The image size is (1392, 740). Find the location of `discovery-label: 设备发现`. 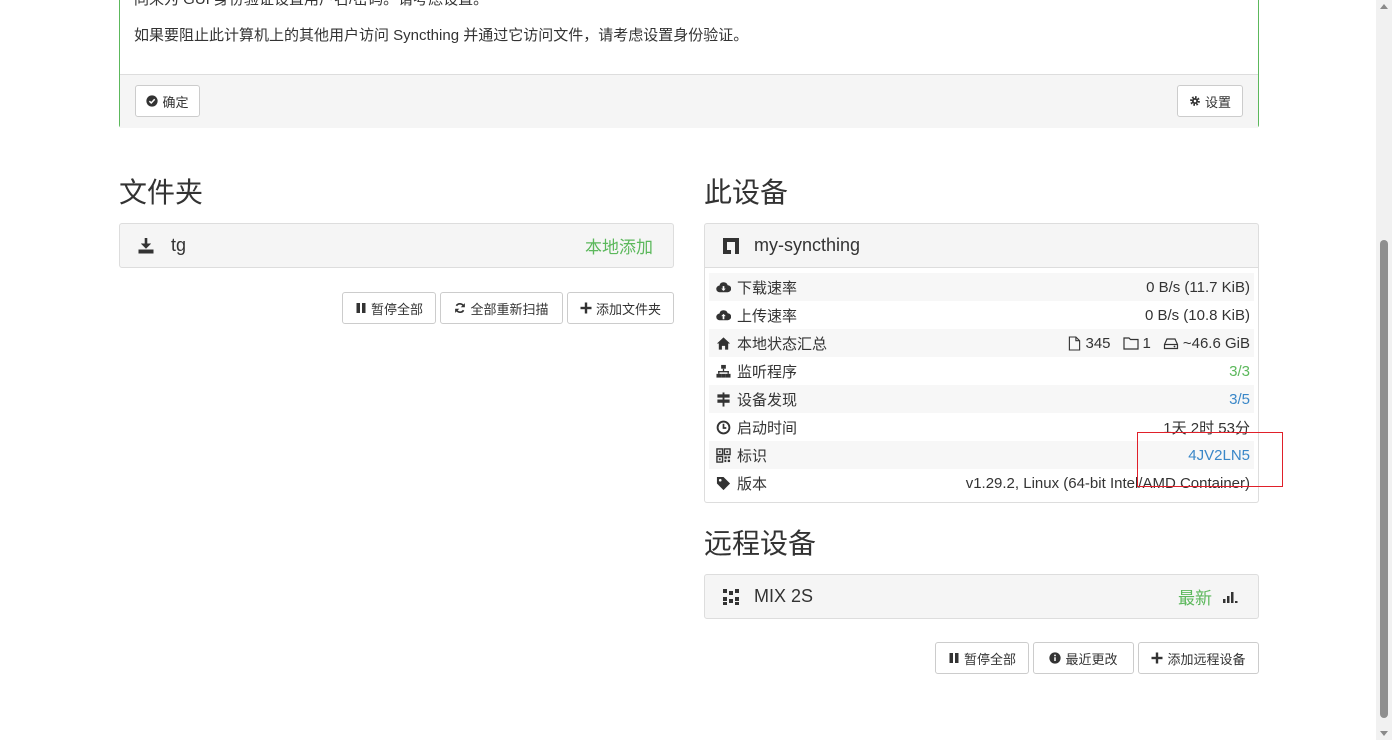

discovery-label: 设备发现 is located at coordinates (767, 400).